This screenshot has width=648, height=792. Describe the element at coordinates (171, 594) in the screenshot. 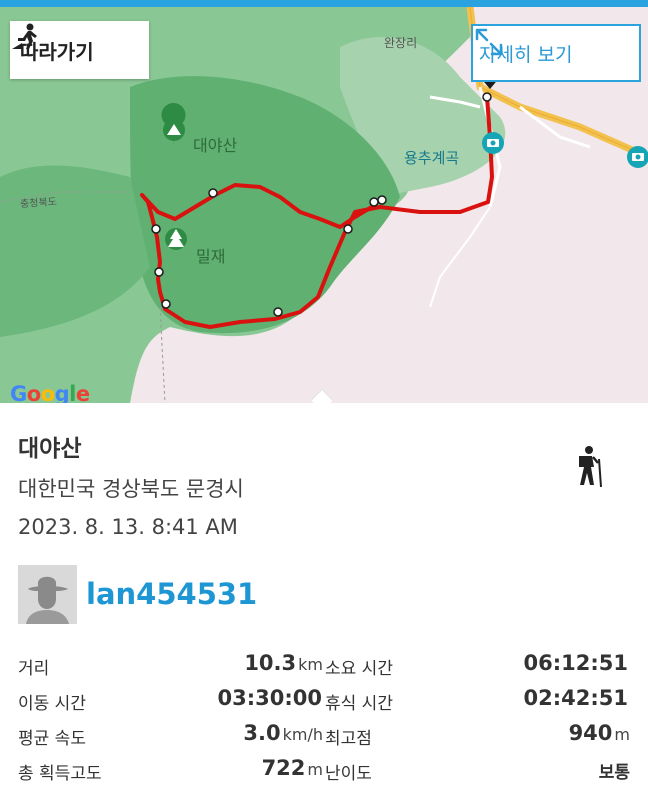

I see `username-link: lan454531` at that location.